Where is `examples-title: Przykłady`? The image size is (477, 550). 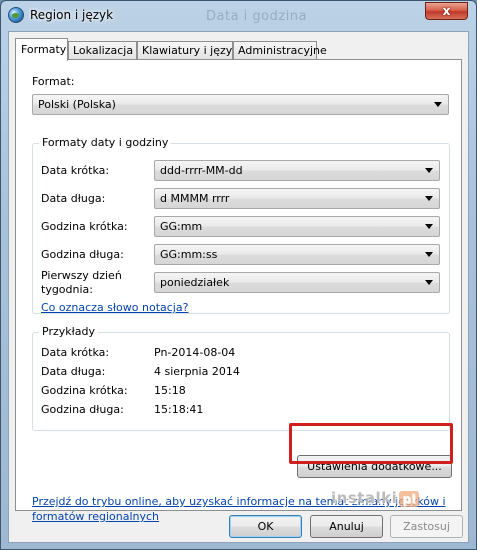
examples-title: Przykłady is located at coordinates (68, 331).